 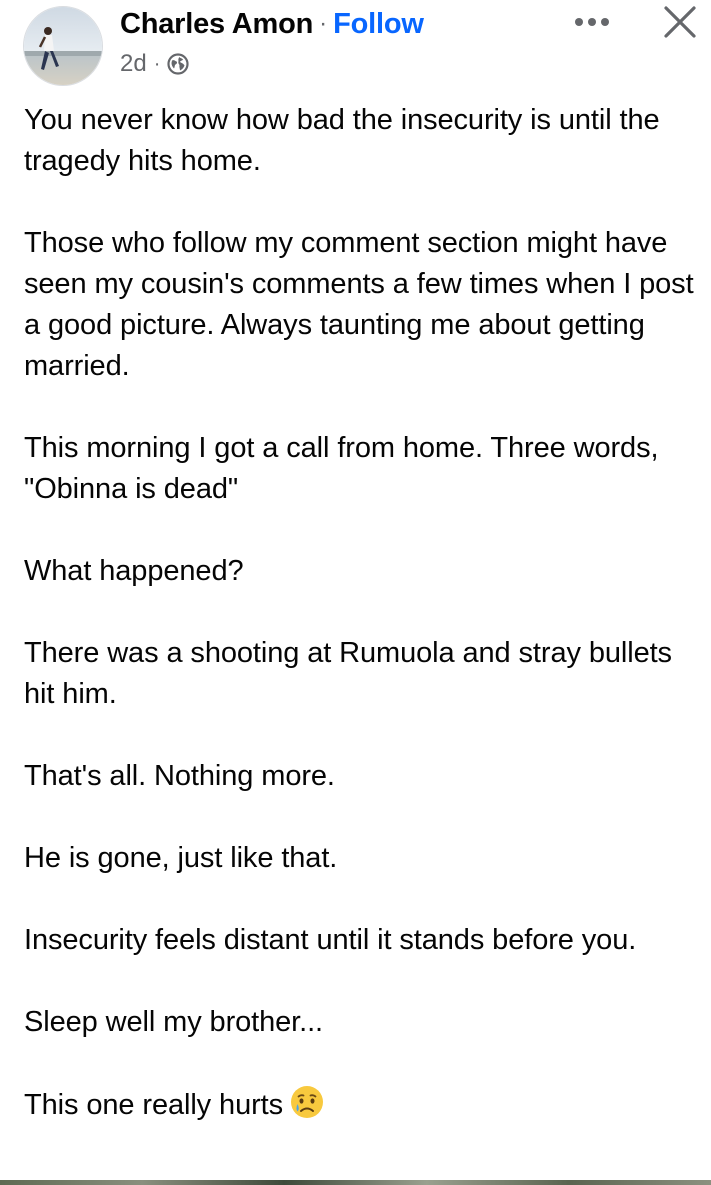 I want to click on post-paragraph-final-text: This one really hurts, so click(x=154, y=1105).